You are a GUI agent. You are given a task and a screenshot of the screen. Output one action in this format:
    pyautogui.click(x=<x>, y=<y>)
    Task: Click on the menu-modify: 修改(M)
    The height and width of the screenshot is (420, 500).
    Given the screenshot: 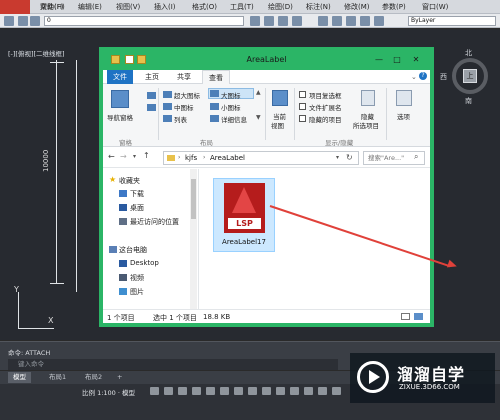 What is the action you would take?
    pyautogui.click(x=357, y=7)
    